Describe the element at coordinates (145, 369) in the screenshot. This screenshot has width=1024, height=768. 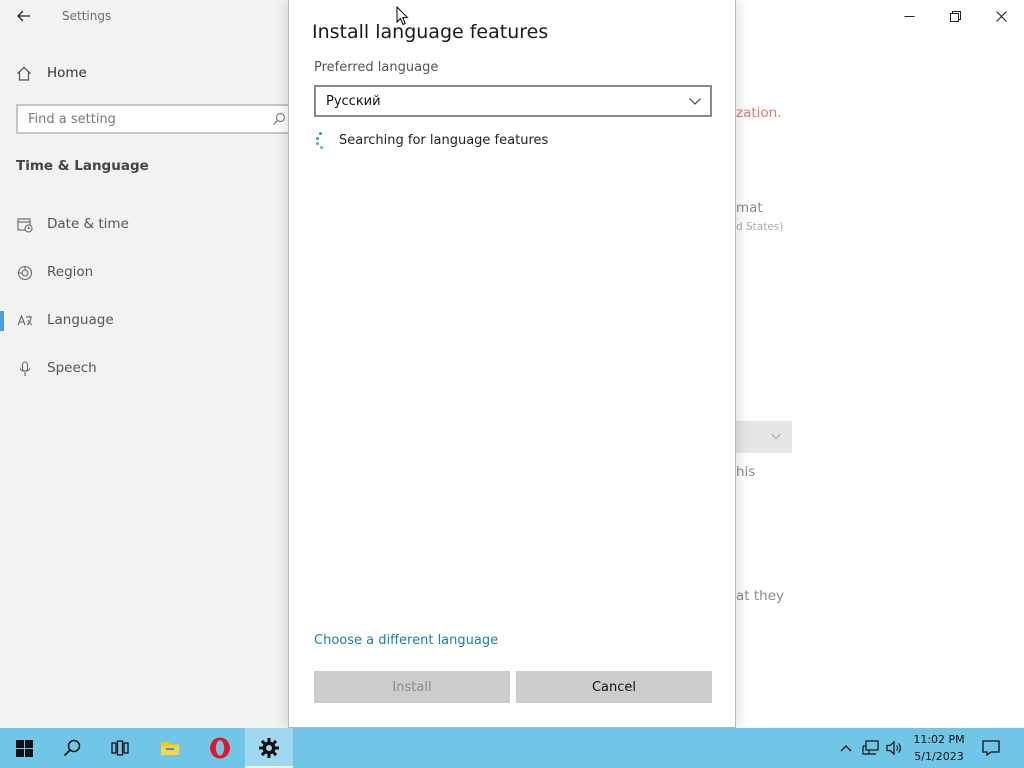
I see `sidebar-item-speech: Speech` at that location.